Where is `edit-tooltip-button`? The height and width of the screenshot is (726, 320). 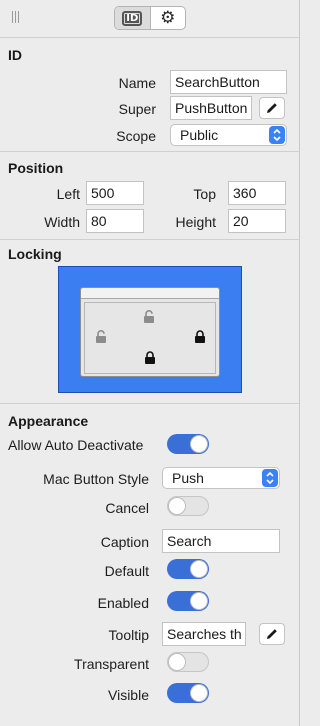 edit-tooltip-button is located at coordinates (272, 634).